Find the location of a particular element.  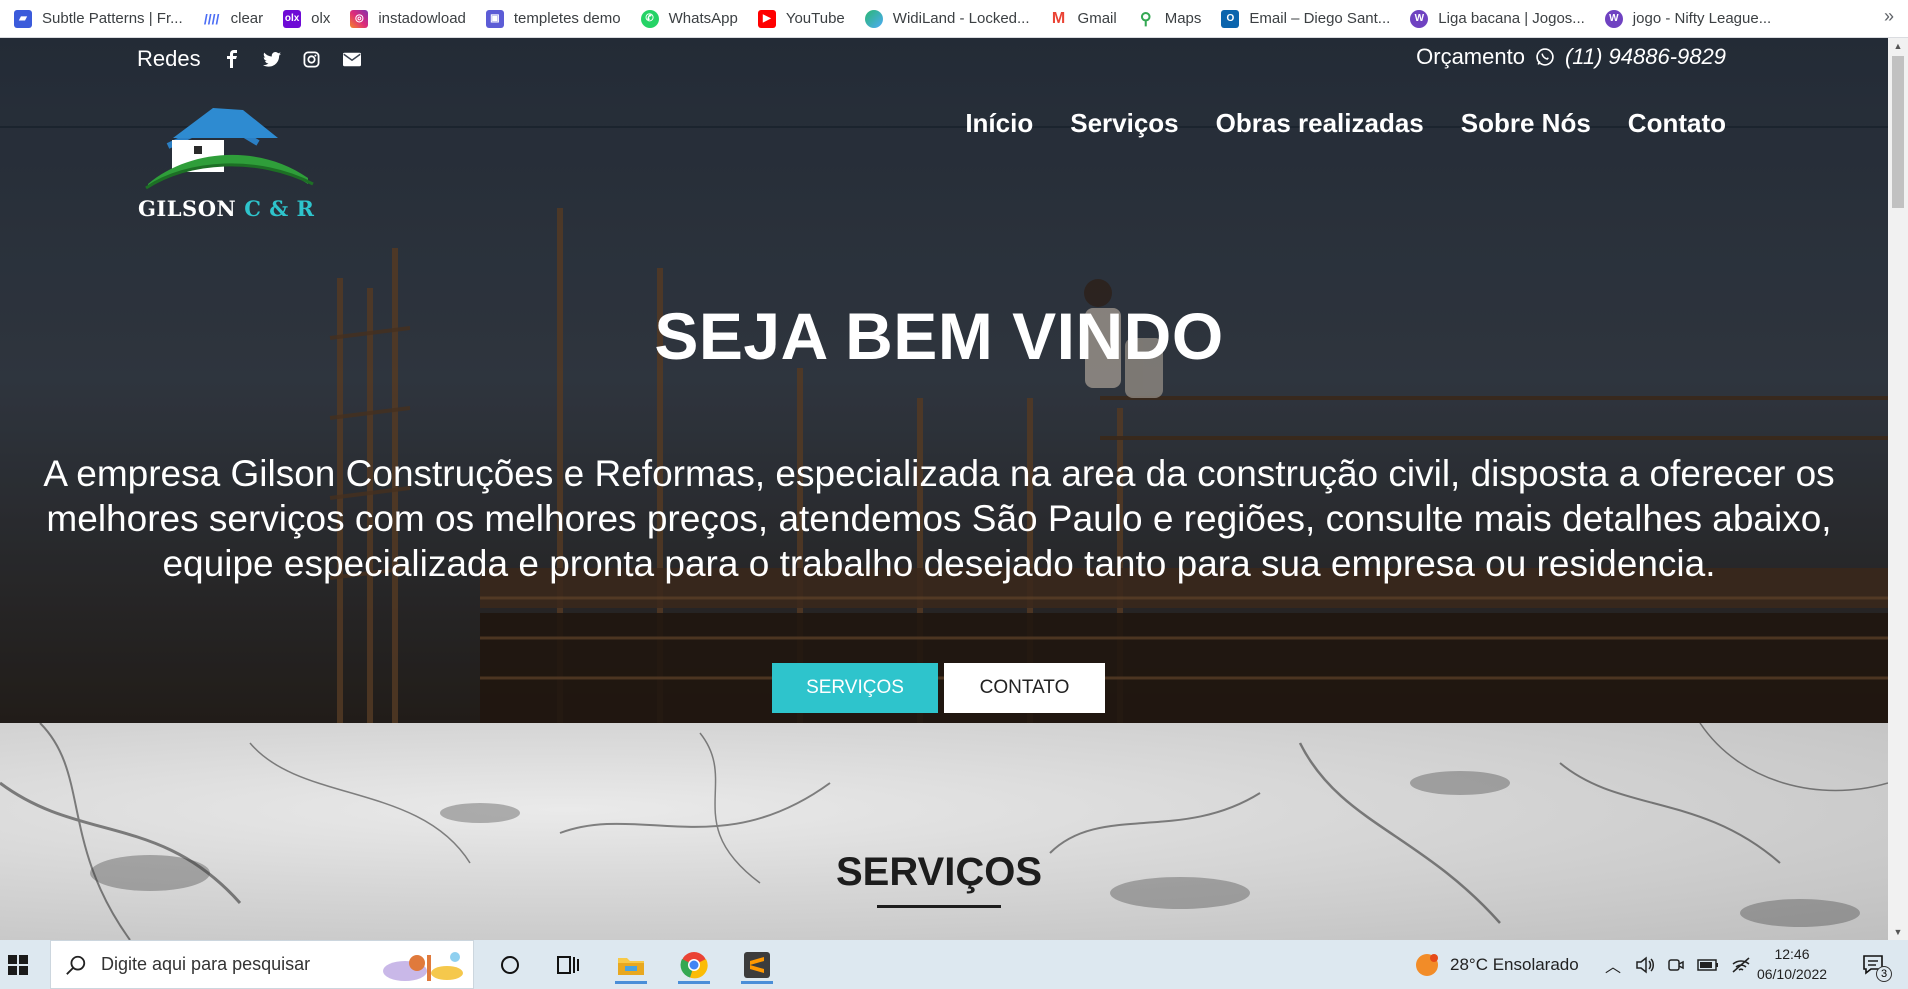

outlook-icon: O is located at coordinates (1230, 18).